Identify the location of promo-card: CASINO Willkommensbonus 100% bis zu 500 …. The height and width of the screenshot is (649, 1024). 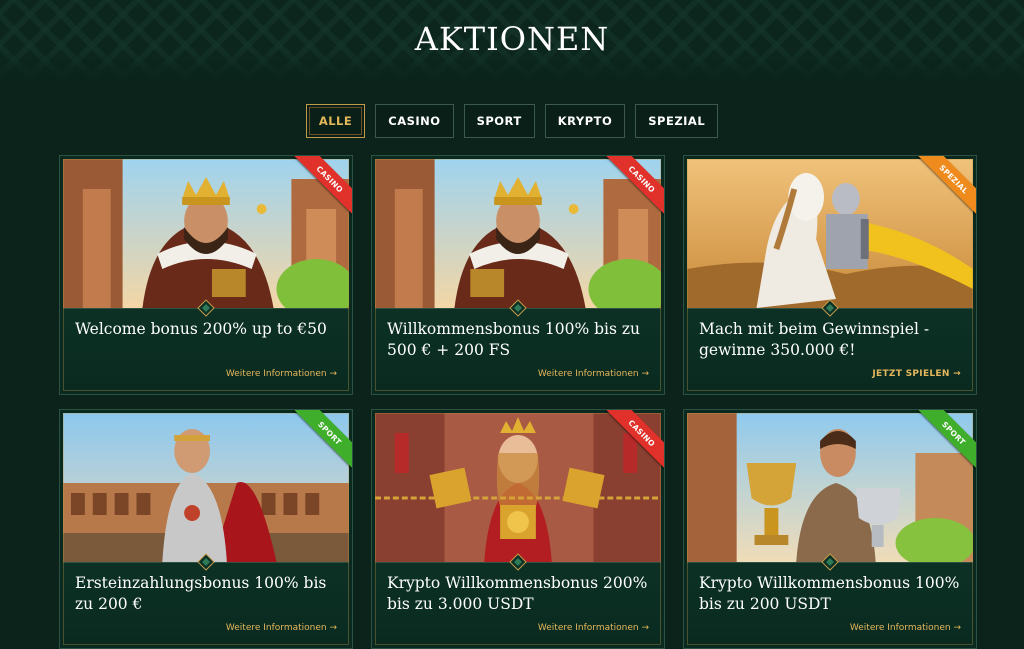
(518, 275).